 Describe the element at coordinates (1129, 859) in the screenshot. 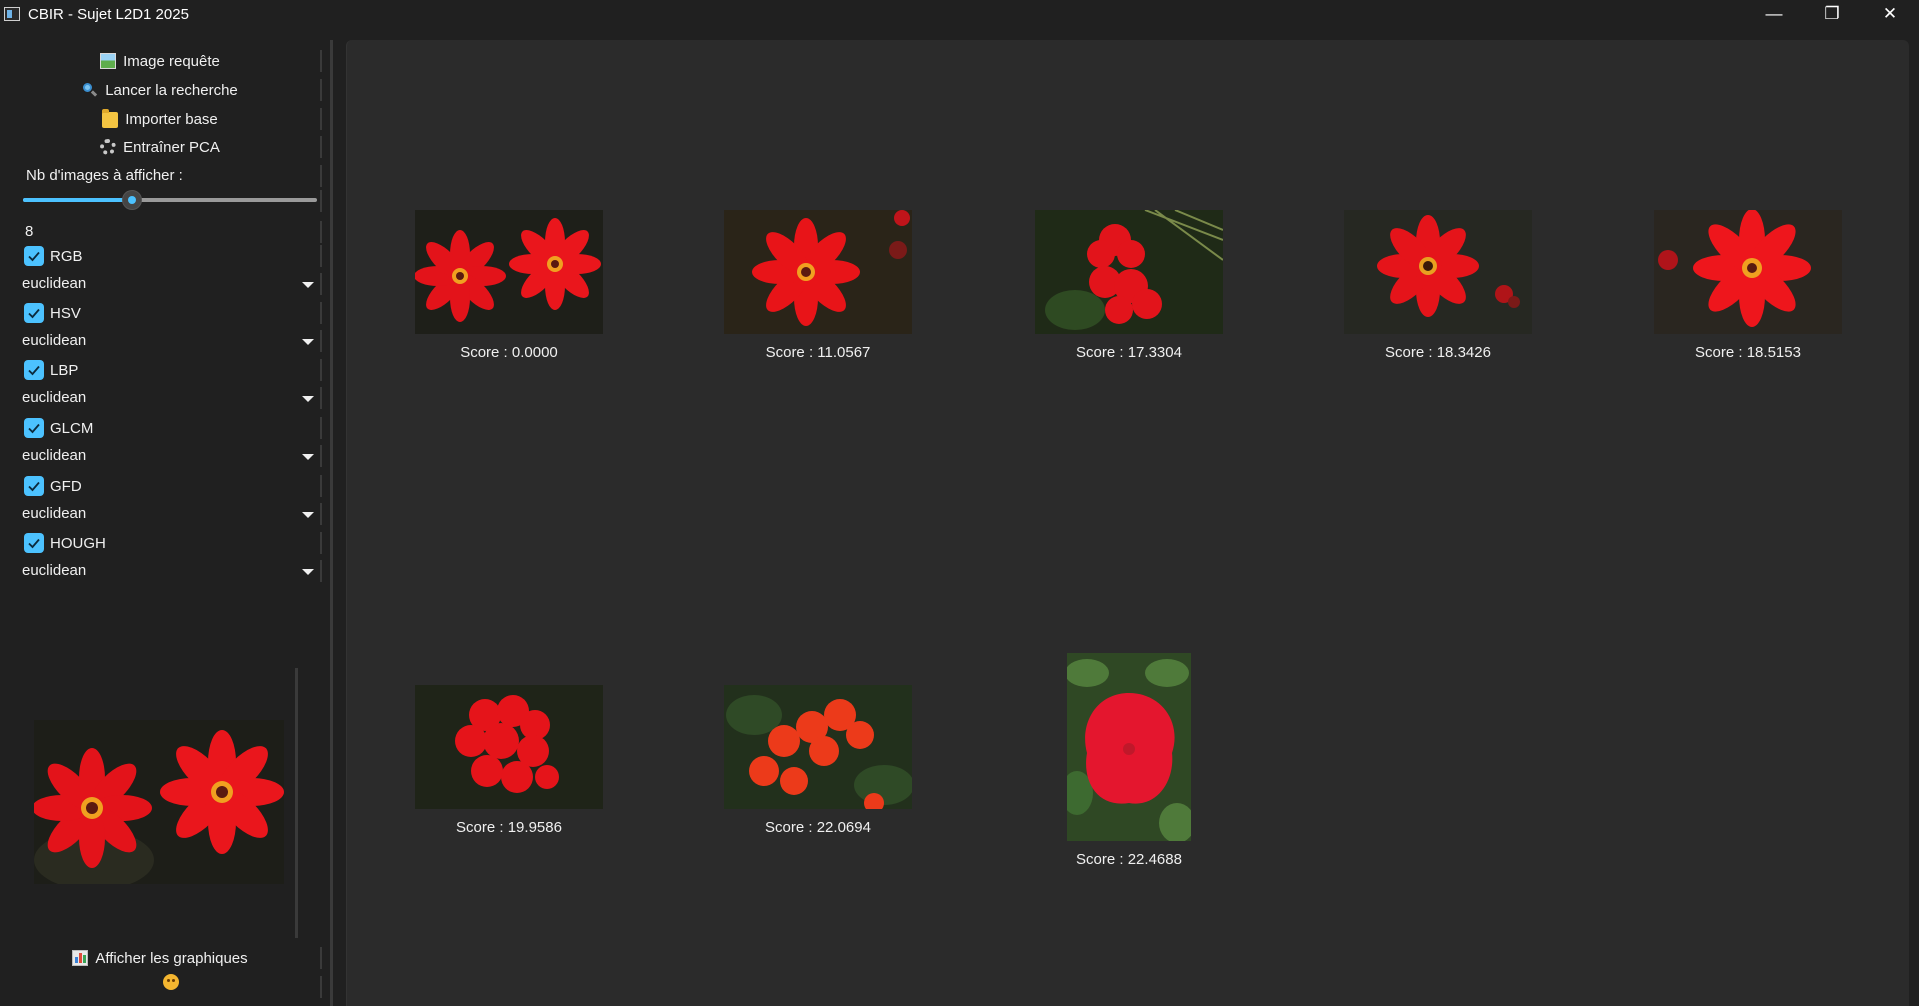

I see `result-score: Score : 22.4688` at that location.